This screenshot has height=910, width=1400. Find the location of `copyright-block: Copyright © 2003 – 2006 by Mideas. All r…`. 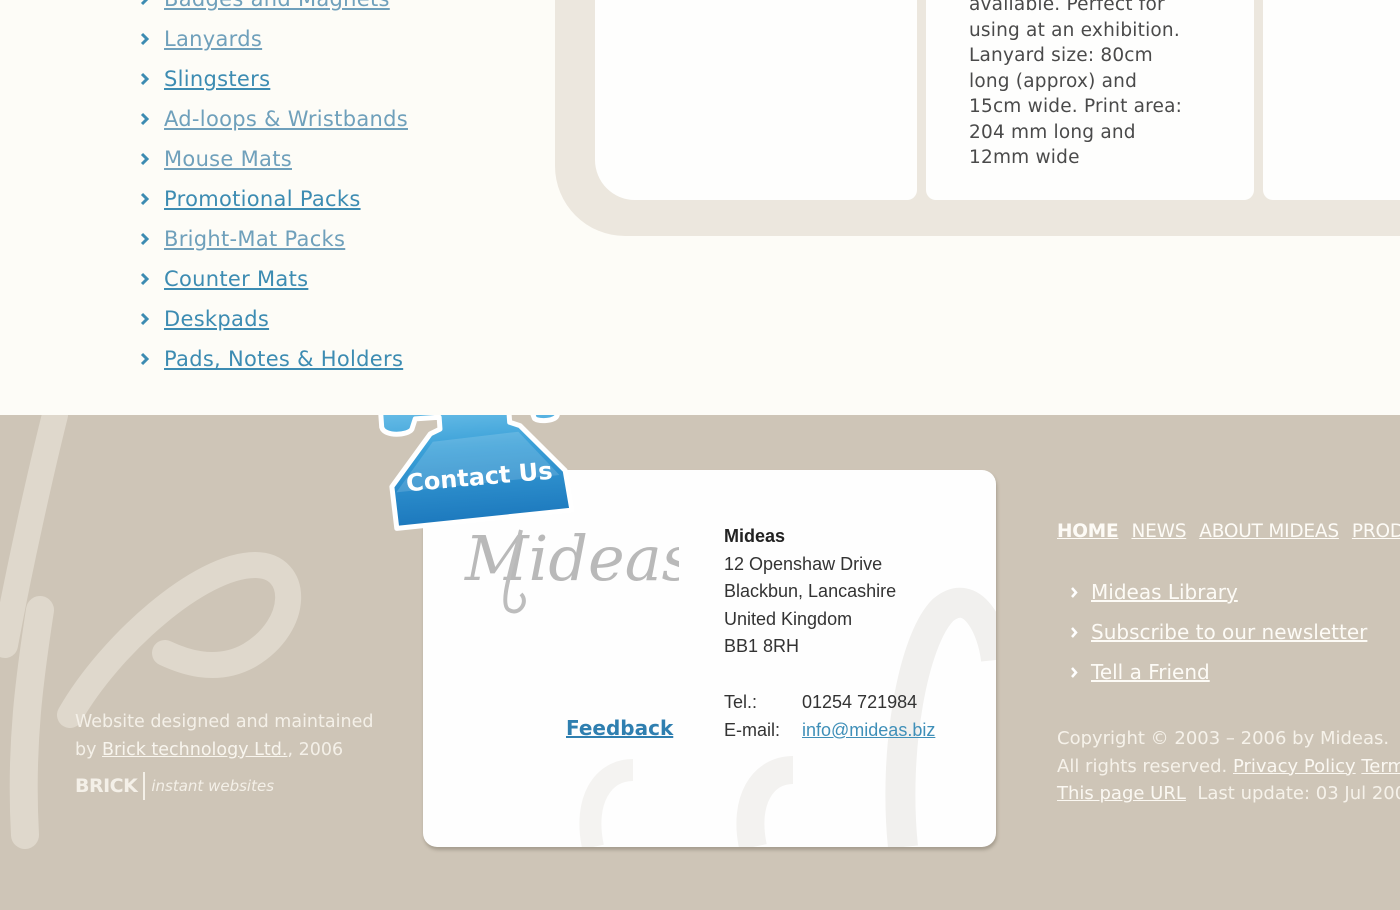

copyright-block: Copyright © 2003 – 2006 by Mideas. All r… is located at coordinates (1228, 766).